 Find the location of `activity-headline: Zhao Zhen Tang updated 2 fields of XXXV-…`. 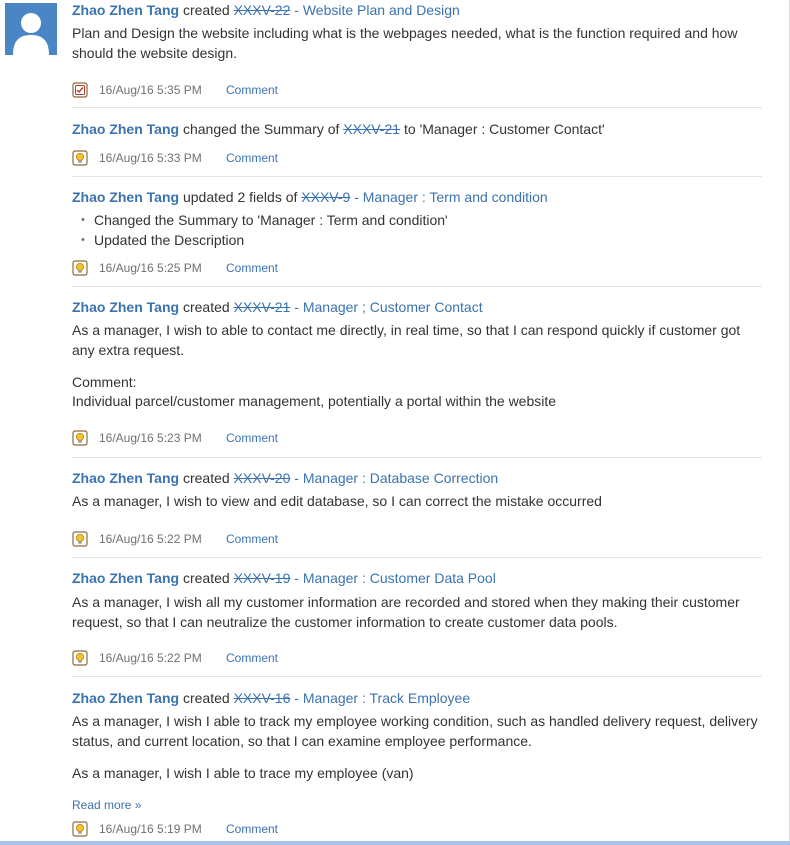

activity-headline: Zhao Zhen Tang updated 2 fields of XXXV-… is located at coordinates (310, 197).